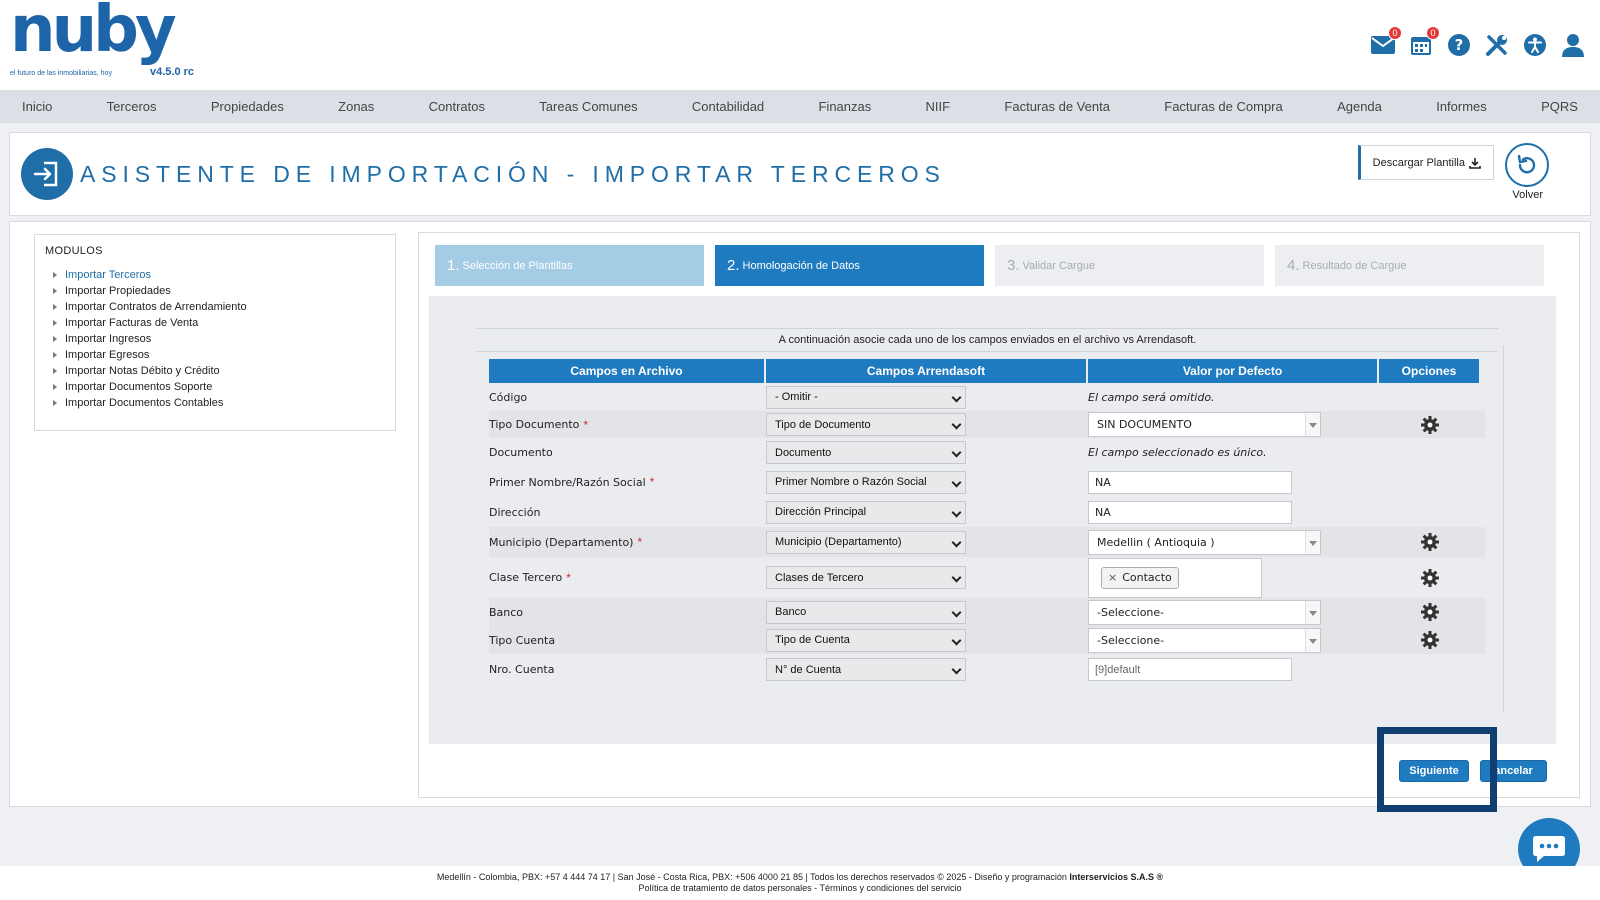  What do you see at coordinates (517, 265) in the screenshot?
I see `step-label: Selección de Plantillas` at bounding box center [517, 265].